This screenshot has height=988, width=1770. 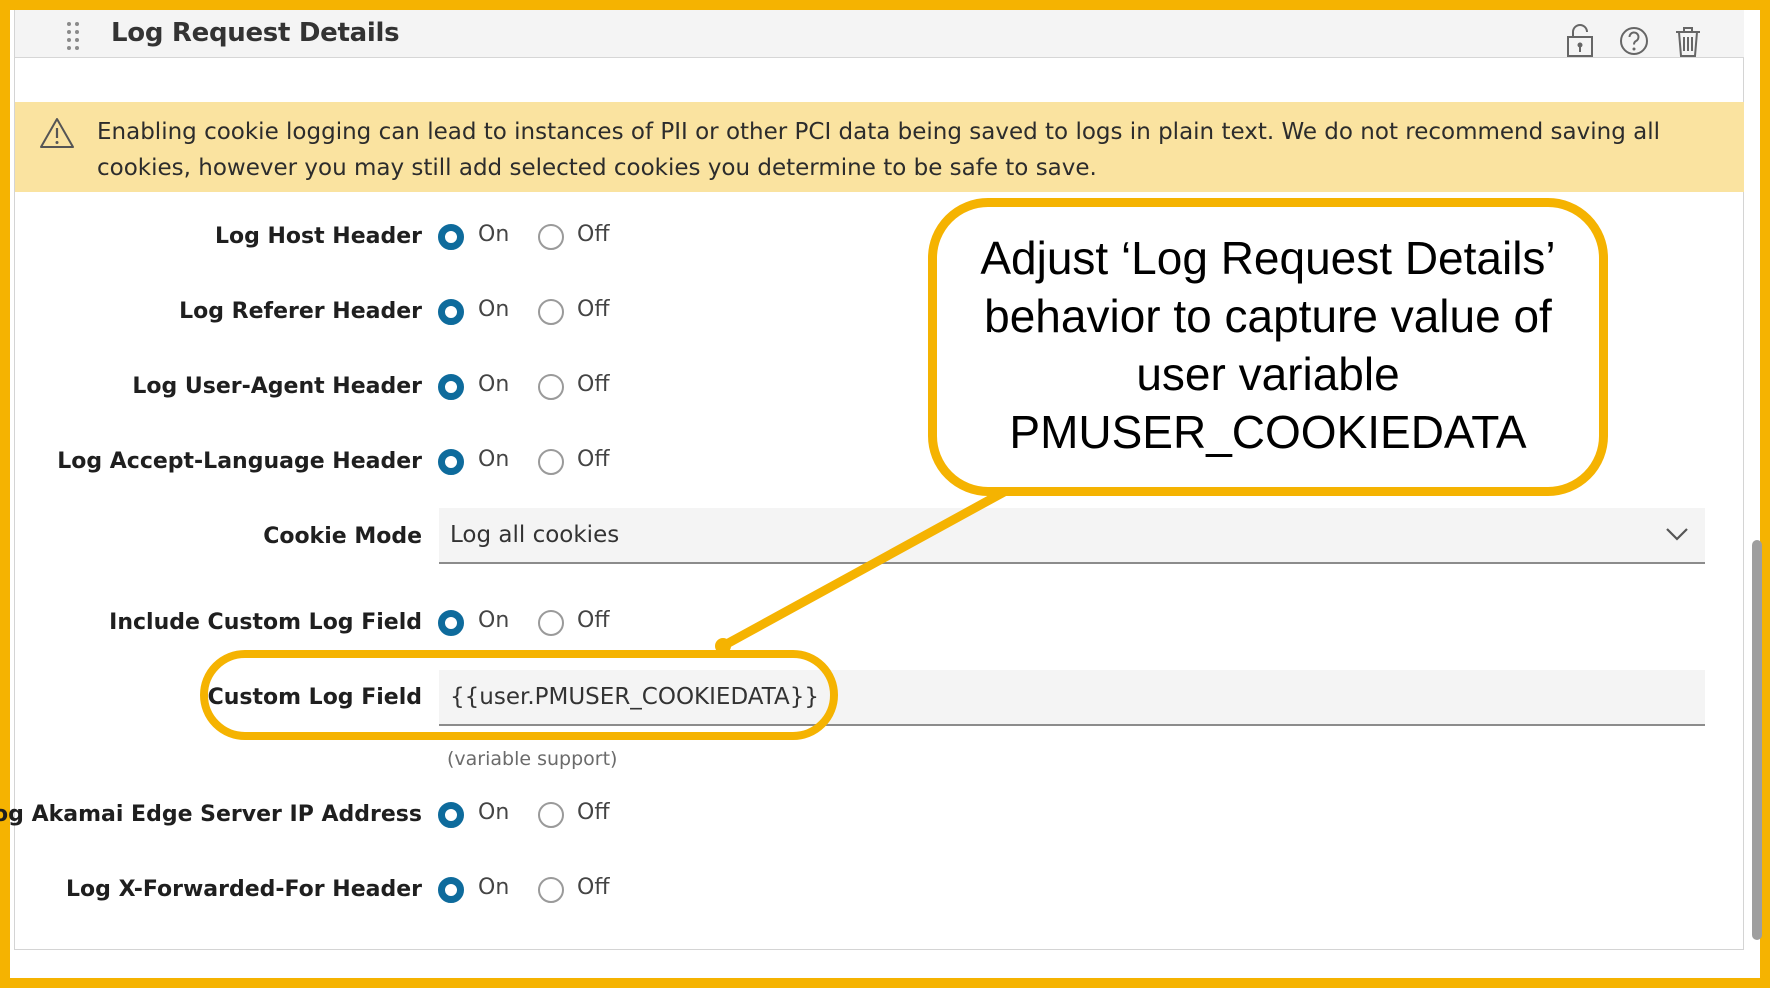 I want to click on log-edge-server-ip-off-radio, so click(x=551, y=815).